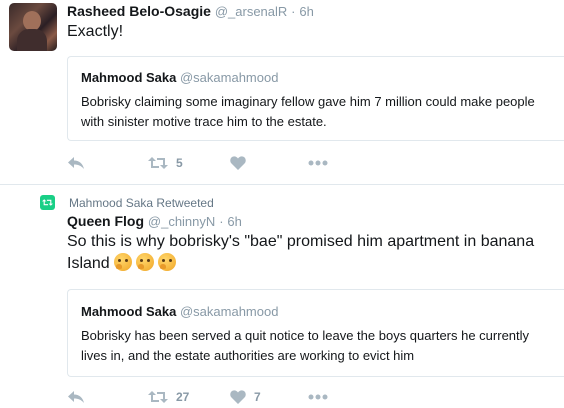  Describe the element at coordinates (105, 221) in the screenshot. I see `author-name: Queen Flog` at that location.